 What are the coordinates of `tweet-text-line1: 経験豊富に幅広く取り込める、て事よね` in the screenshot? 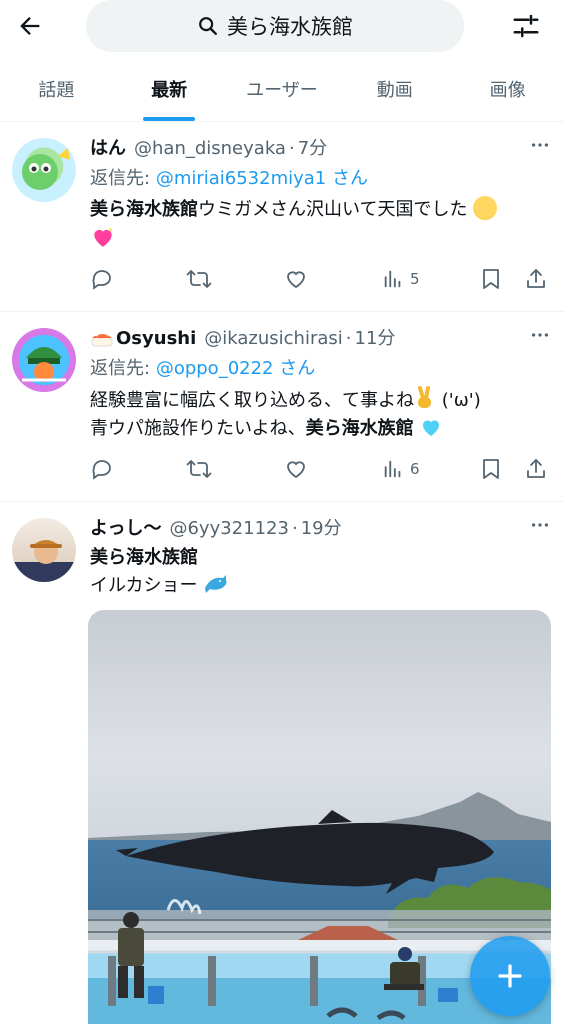 It's located at (252, 400).